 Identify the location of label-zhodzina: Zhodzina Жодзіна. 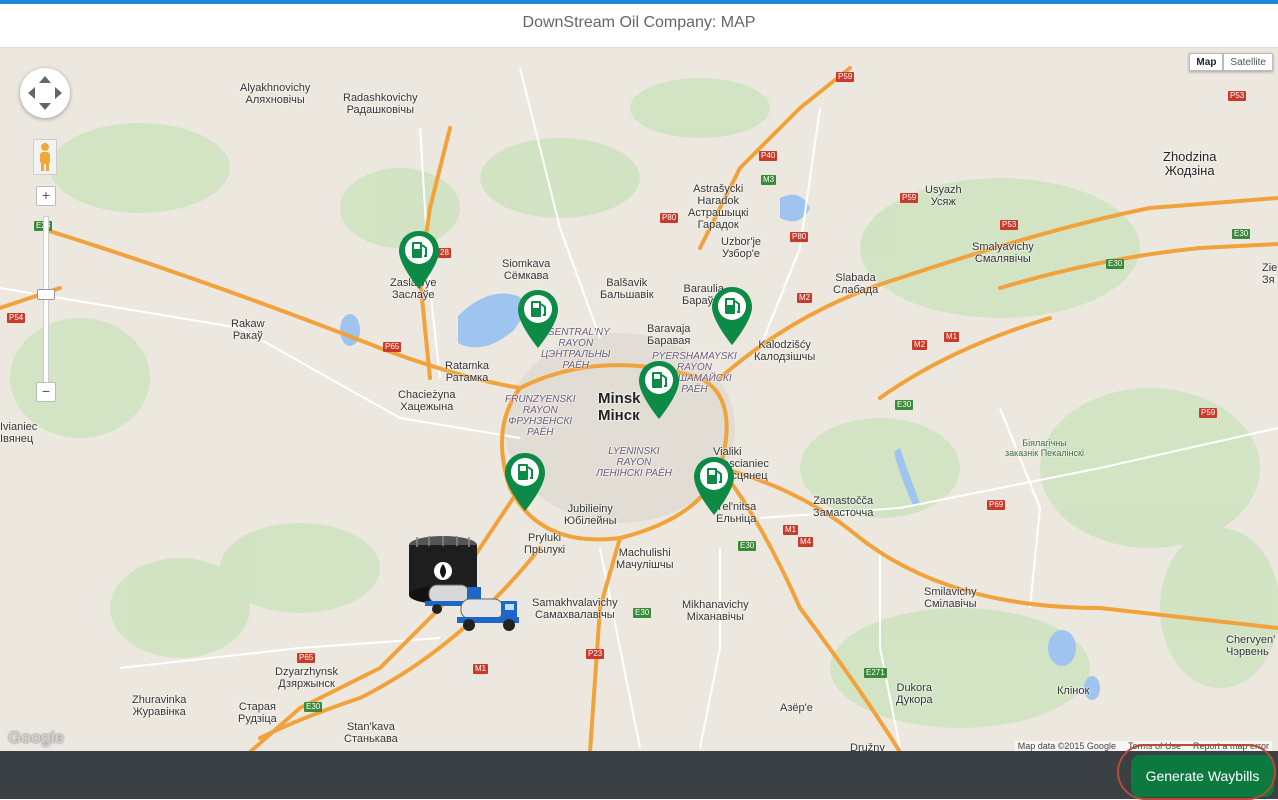
(1190, 163).